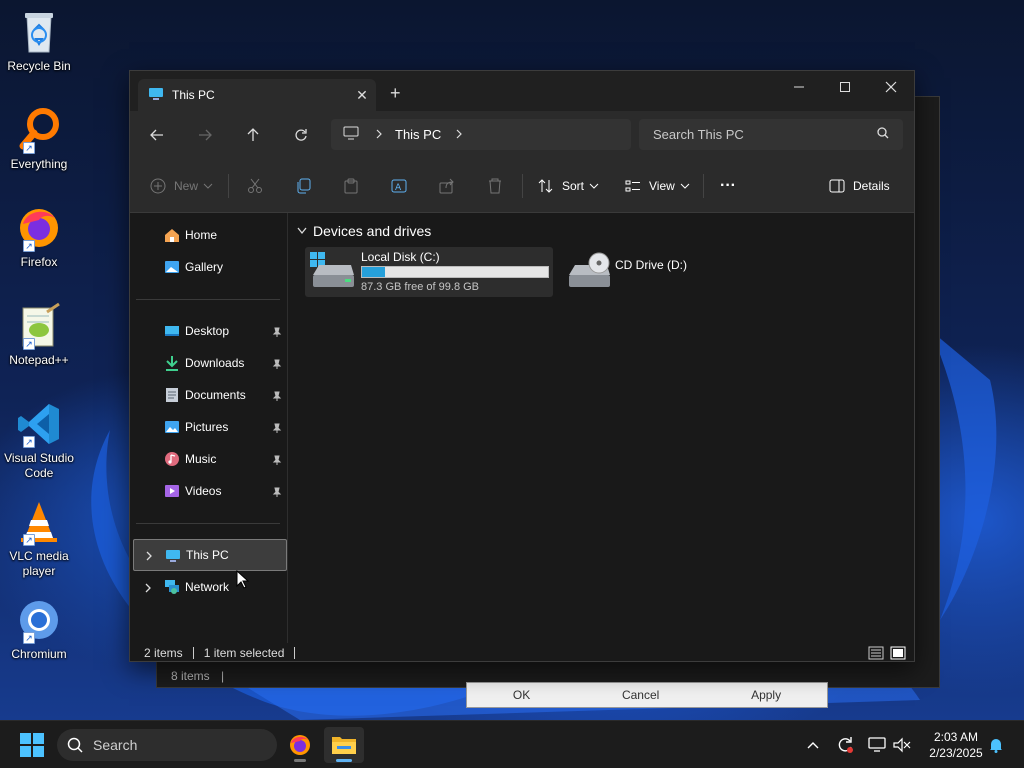  I want to click on shortcut-arrow-icon: ↗, so click(29, 246).